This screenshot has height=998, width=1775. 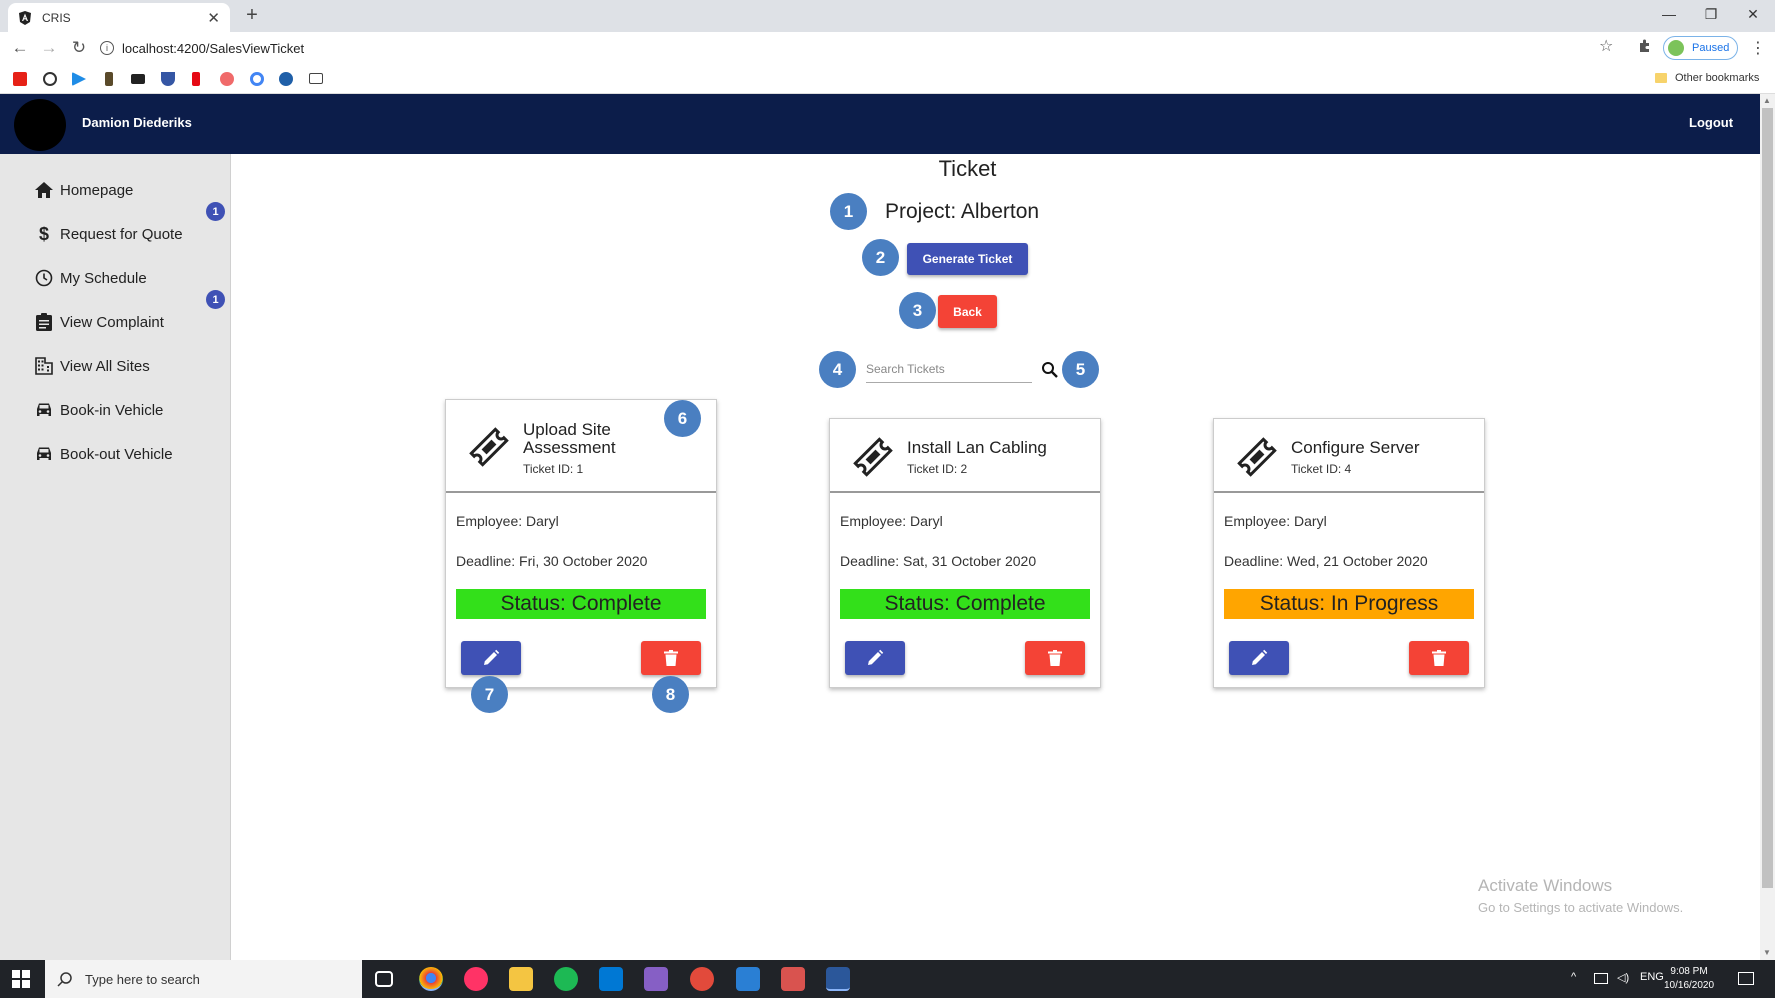 What do you see at coordinates (748, 979) in the screenshot?
I see `photos-icon` at bounding box center [748, 979].